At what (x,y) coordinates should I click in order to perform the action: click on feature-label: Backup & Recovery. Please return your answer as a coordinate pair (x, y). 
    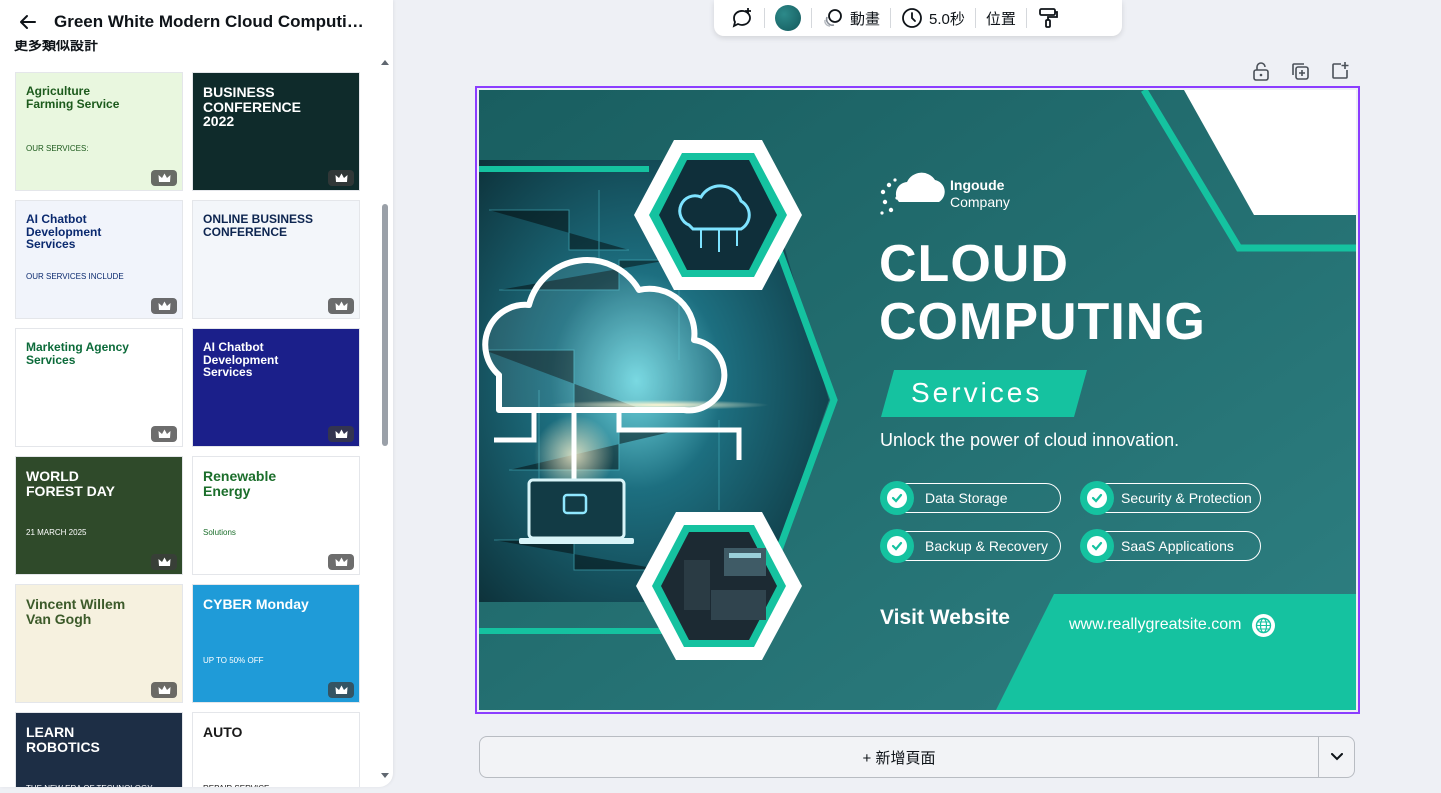
    Looking at the image, I should click on (986, 546).